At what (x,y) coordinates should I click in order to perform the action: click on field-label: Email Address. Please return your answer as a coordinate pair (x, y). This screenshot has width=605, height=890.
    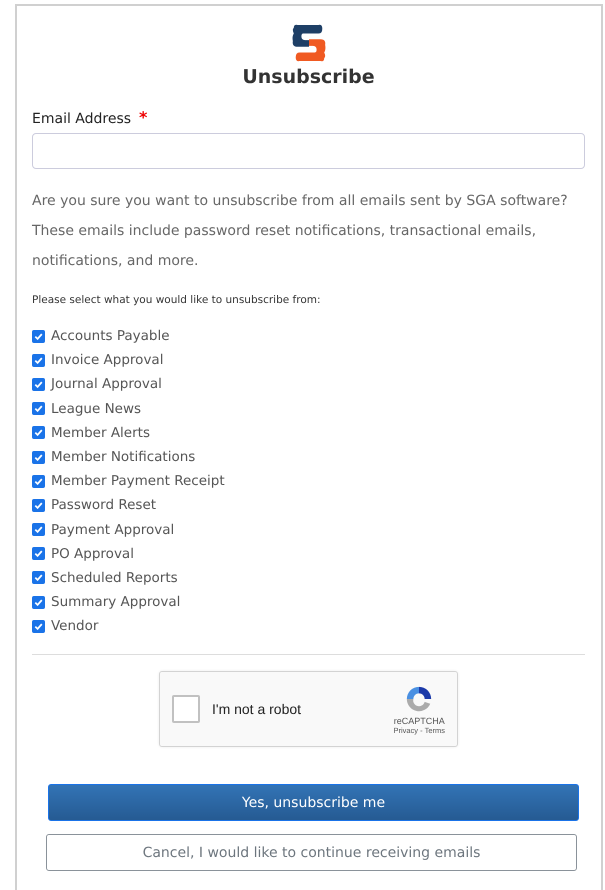
    Looking at the image, I should click on (82, 119).